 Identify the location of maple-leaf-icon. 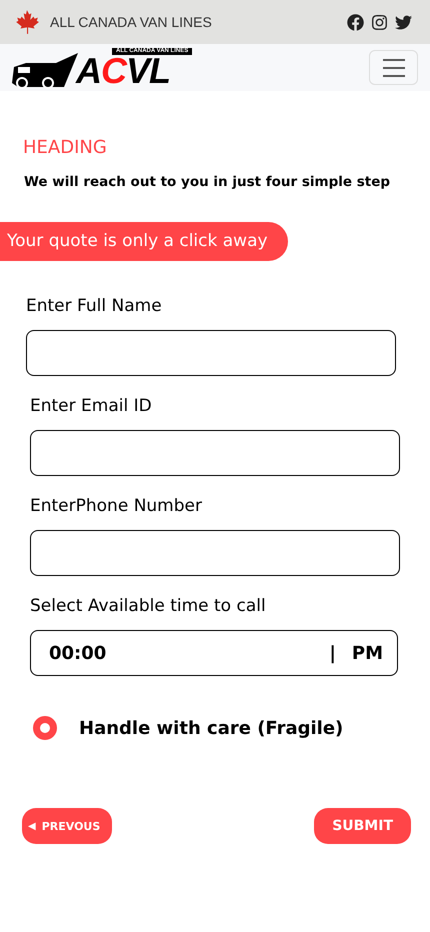
(27, 22).